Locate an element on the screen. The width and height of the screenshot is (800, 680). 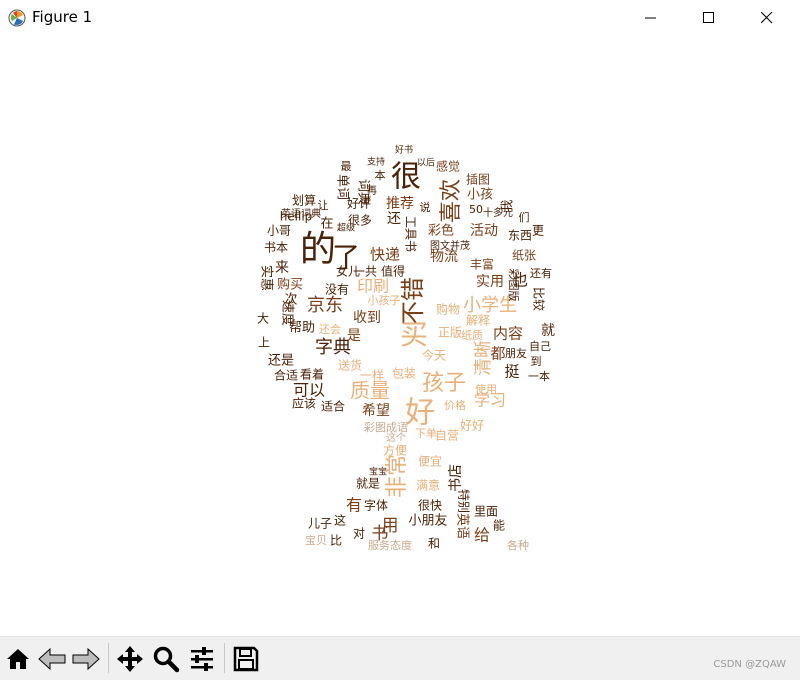
cloud-word: 纸质 is located at coordinates (472, 335).